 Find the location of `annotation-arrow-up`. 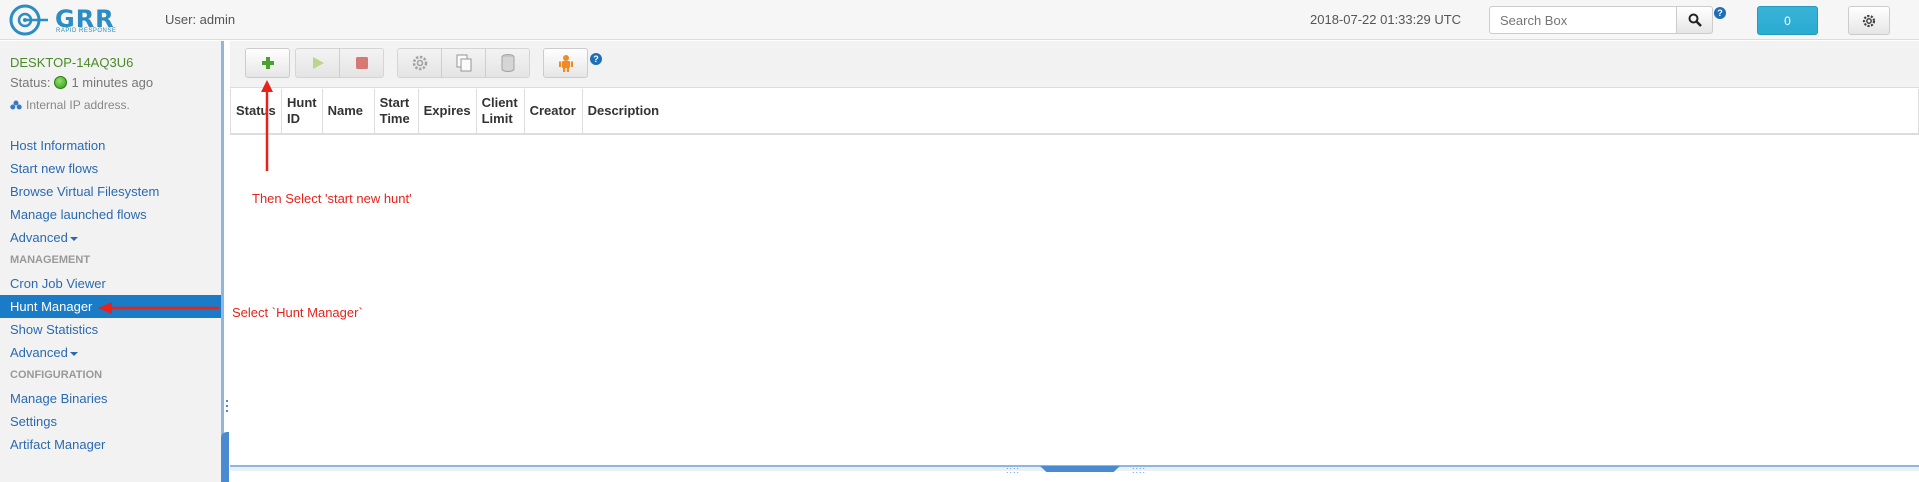

annotation-arrow-up is located at coordinates (267, 125).